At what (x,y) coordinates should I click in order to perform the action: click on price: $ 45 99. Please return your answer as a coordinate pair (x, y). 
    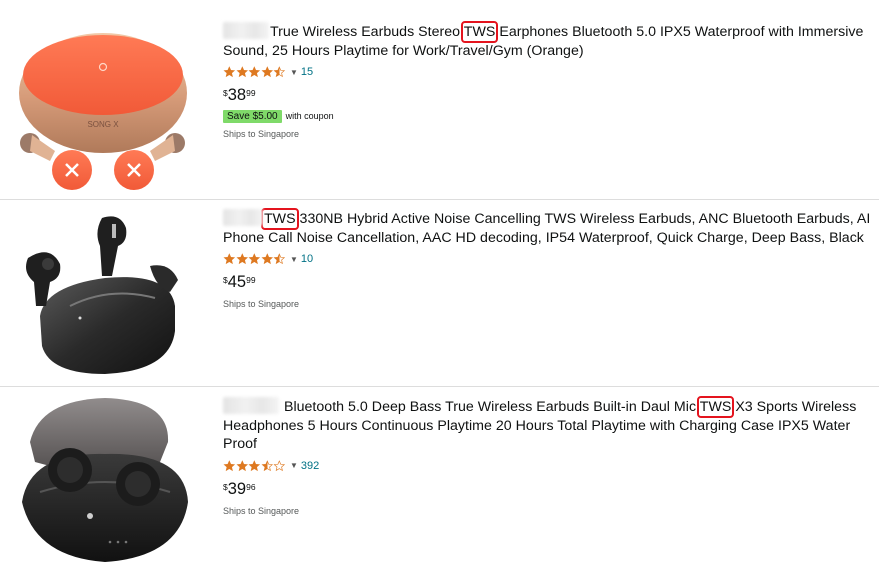
    Looking at the image, I should click on (548, 283).